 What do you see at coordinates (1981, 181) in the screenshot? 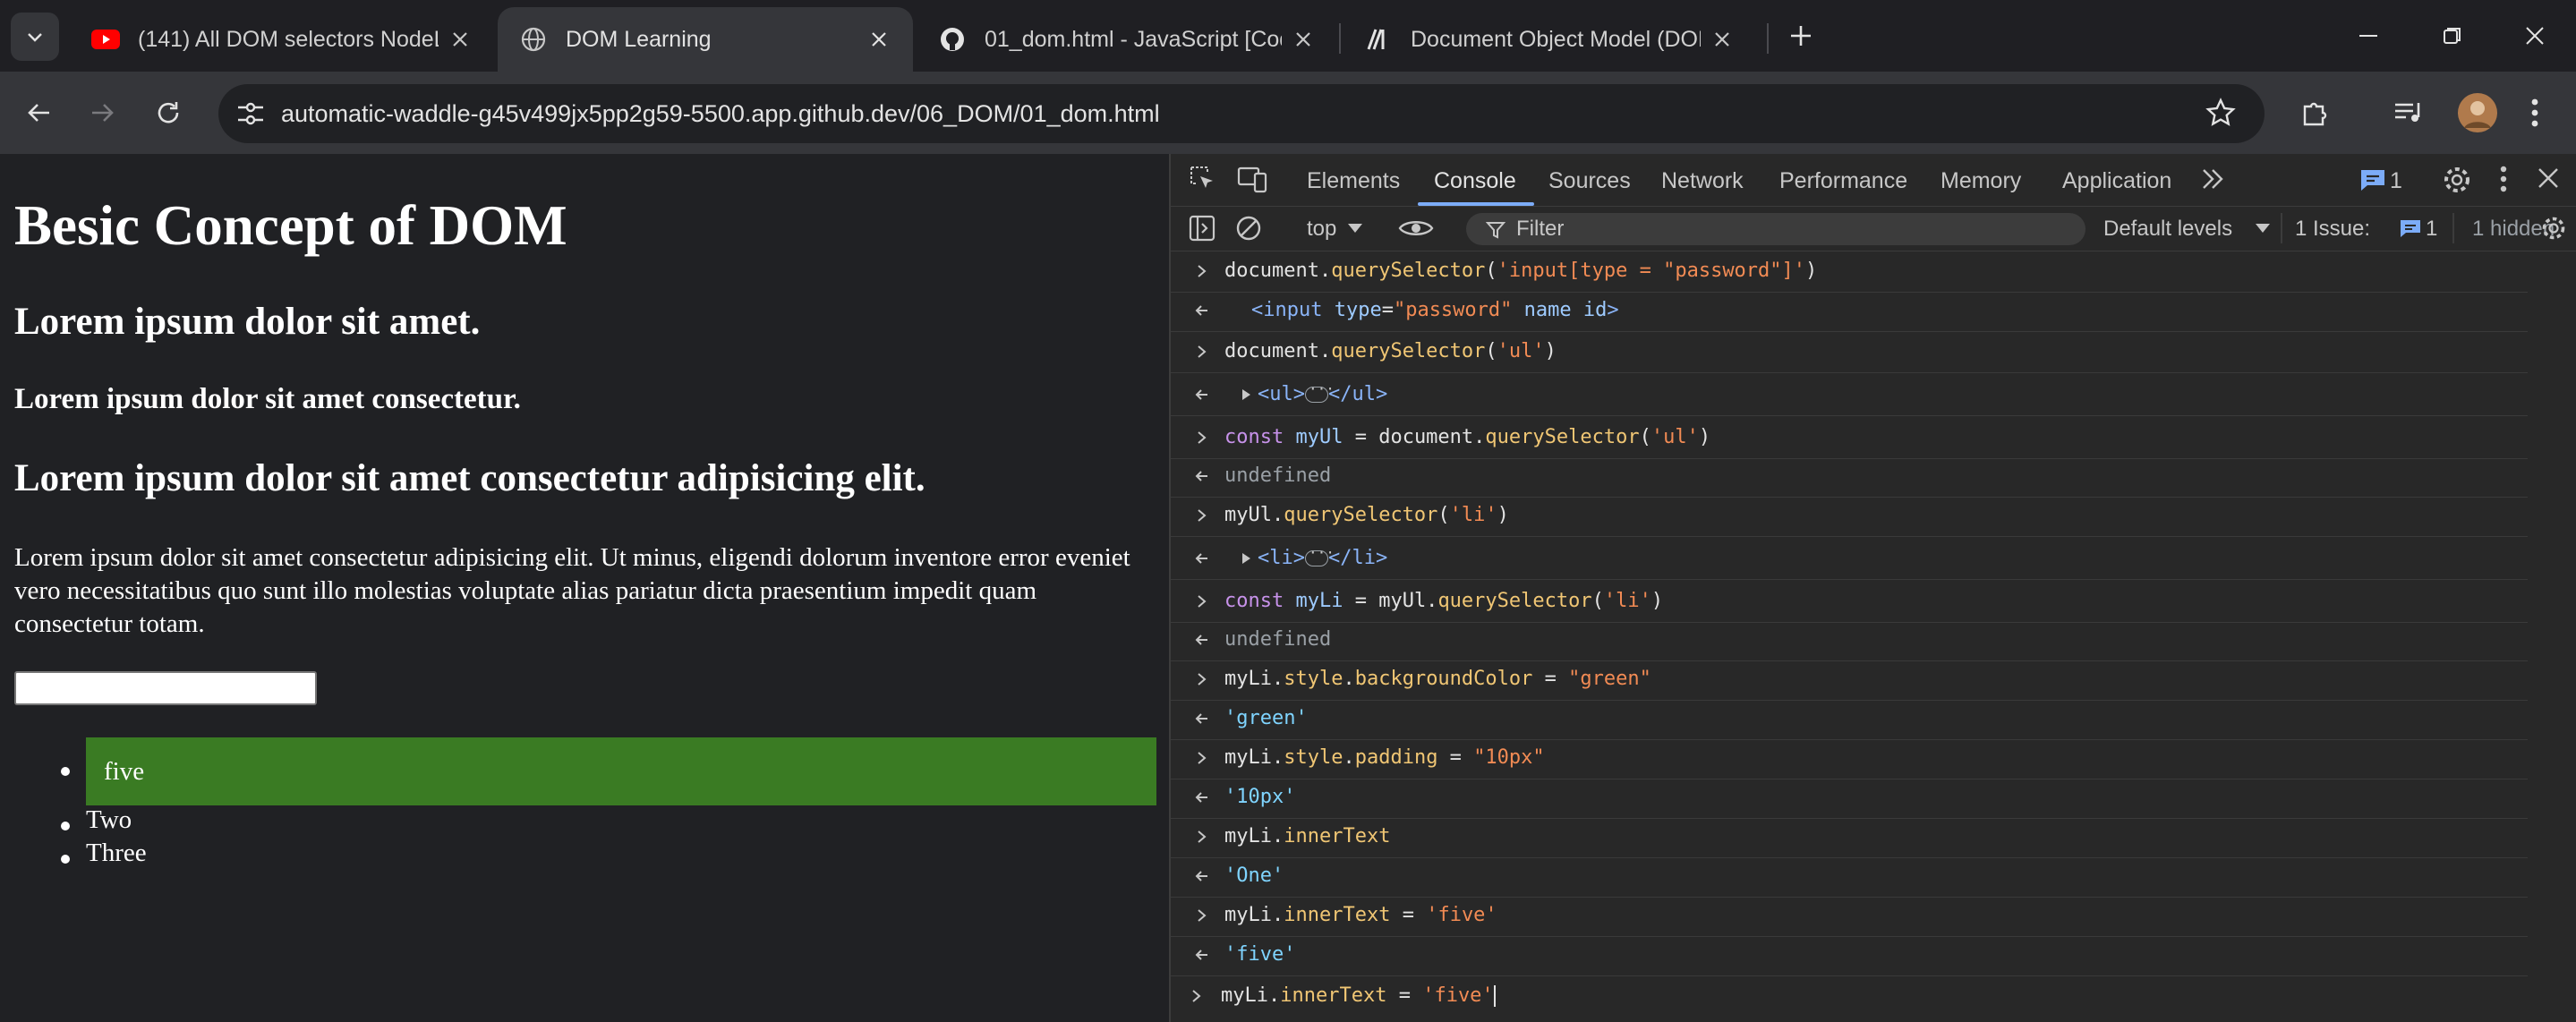
I see `devtools-tab-memory: Memory` at bounding box center [1981, 181].